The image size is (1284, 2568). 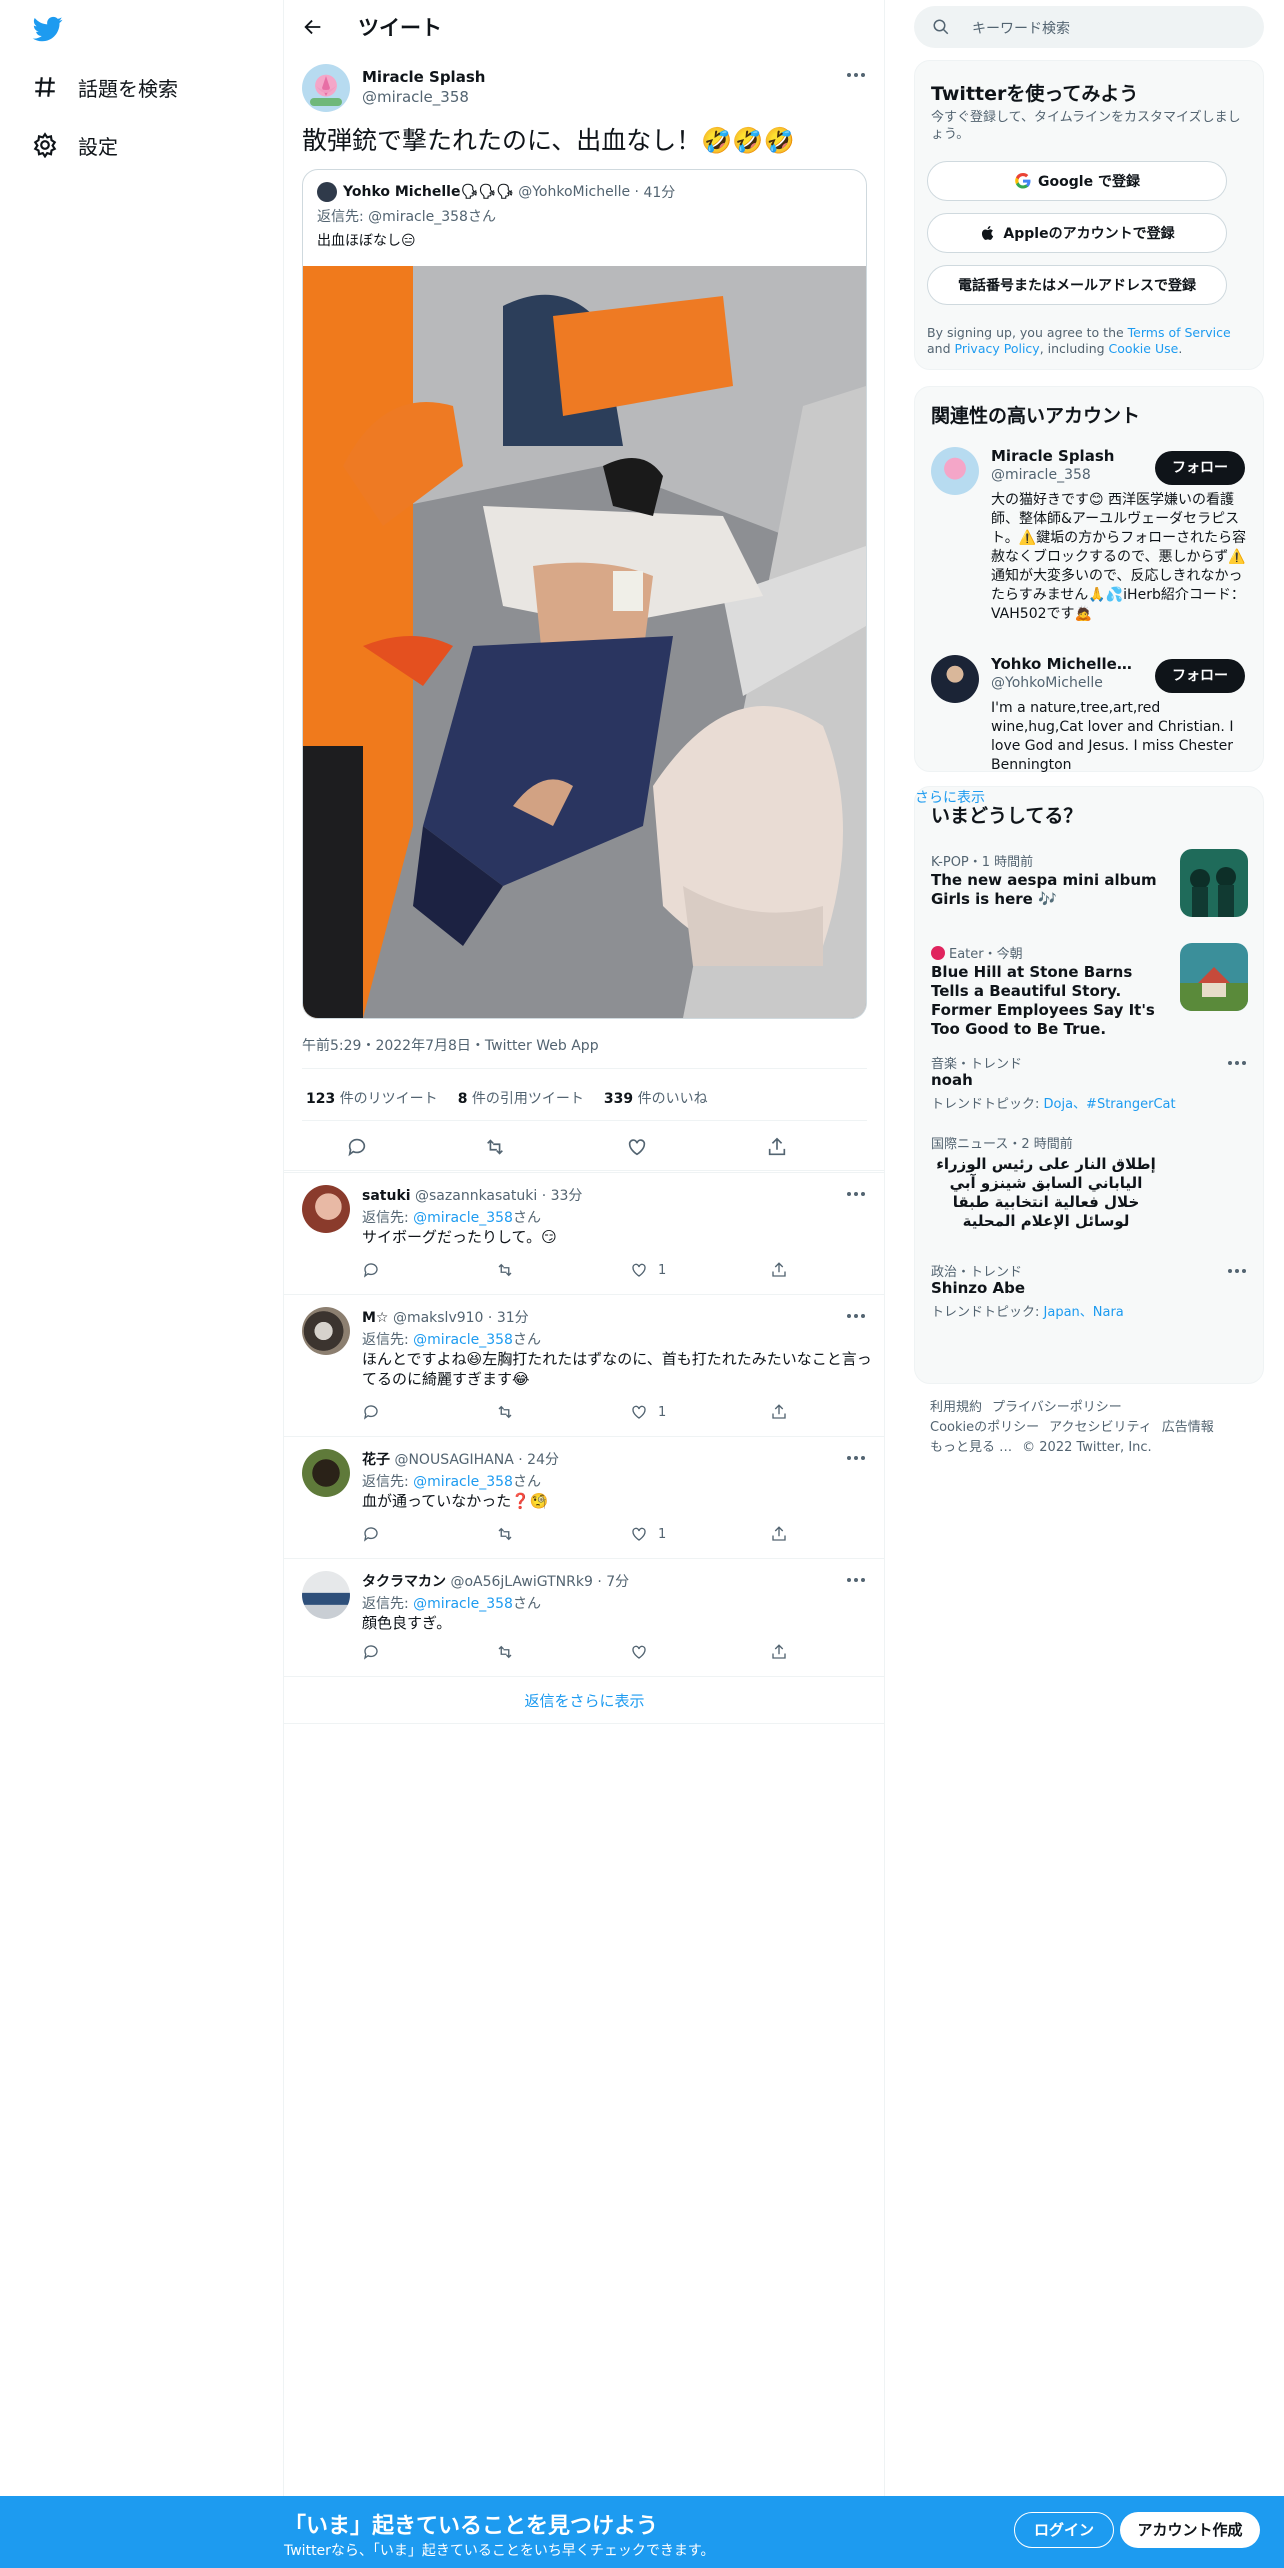 What do you see at coordinates (584, 1700) in the screenshot?
I see `show-more-replies-link: 返信をさらに表示` at bounding box center [584, 1700].